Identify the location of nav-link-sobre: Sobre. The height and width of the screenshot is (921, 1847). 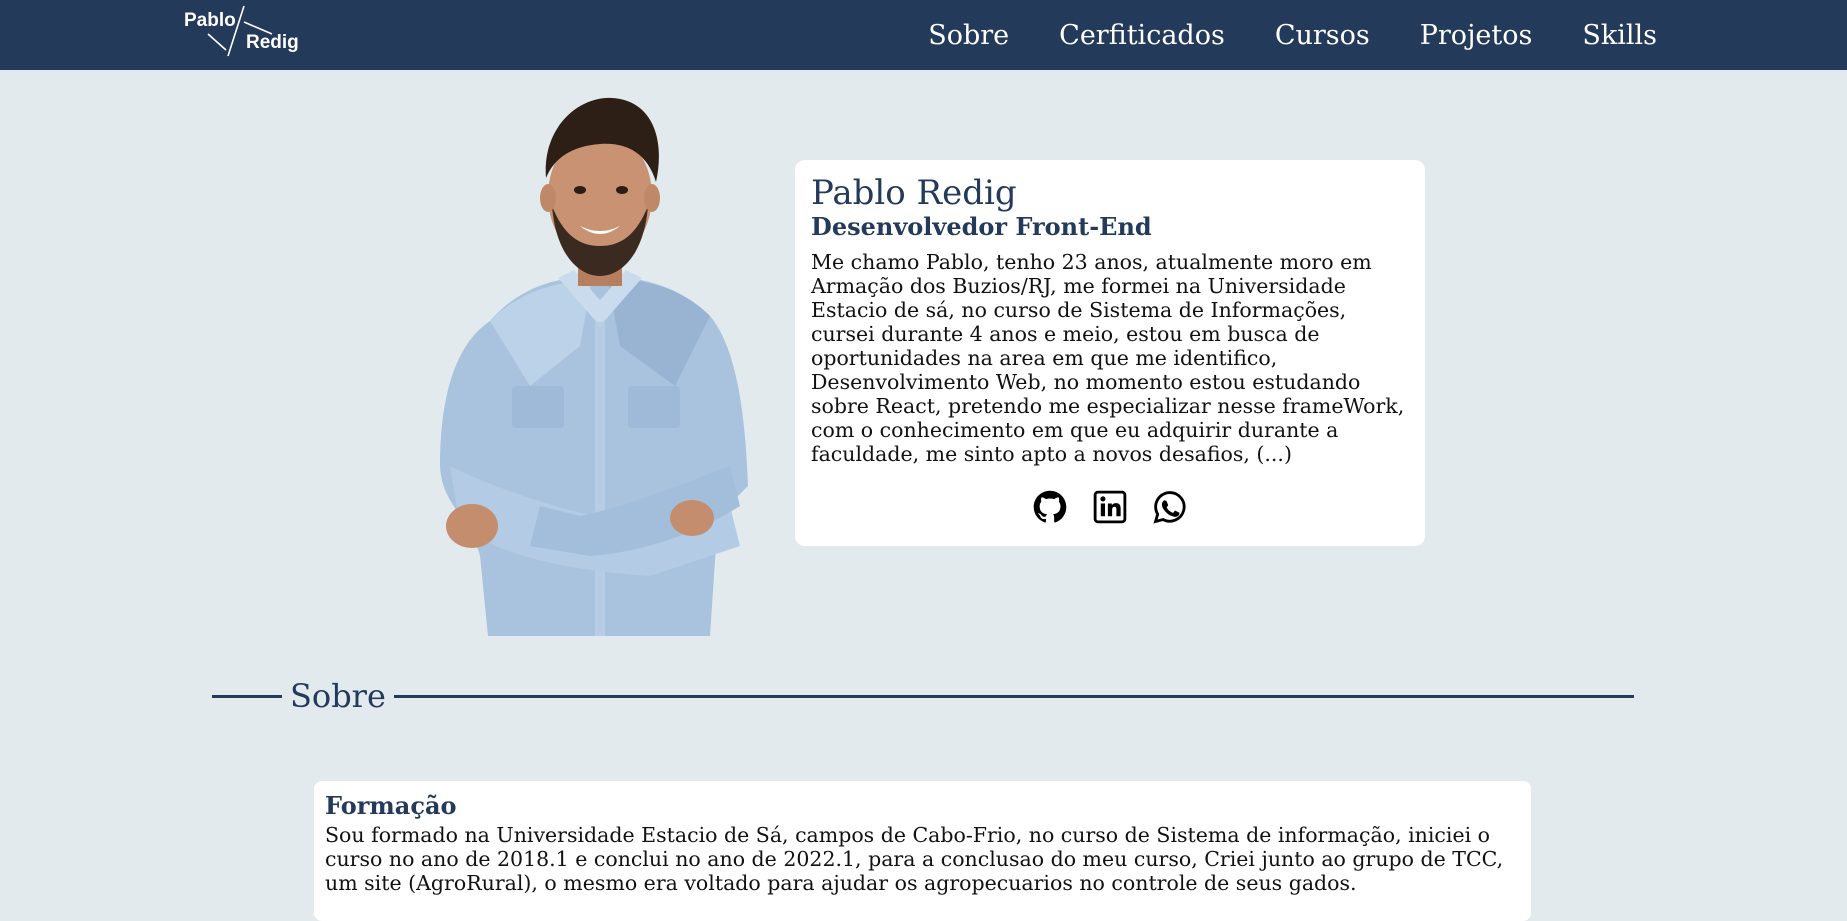
(968, 35).